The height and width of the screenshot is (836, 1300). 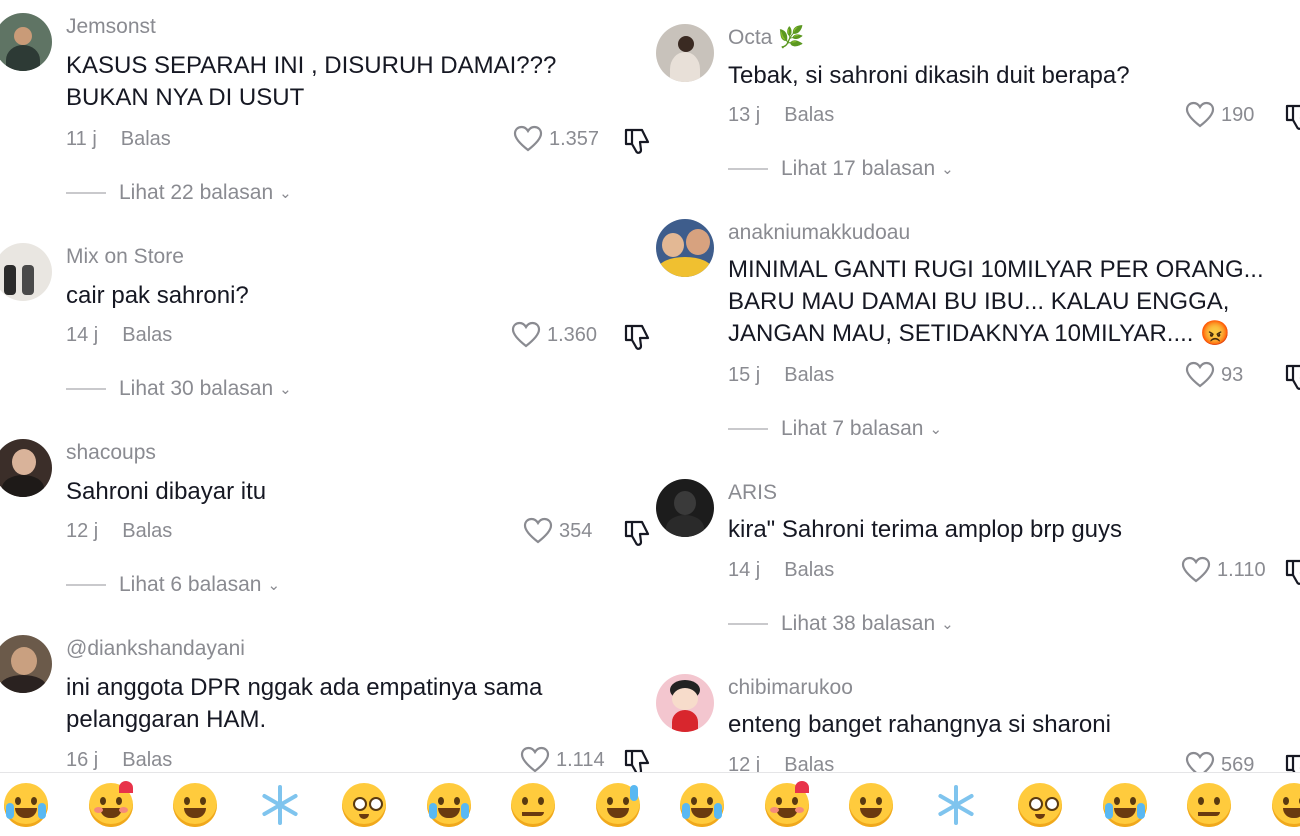 What do you see at coordinates (557, 531) in the screenshot?
I see `like-button: 354` at bounding box center [557, 531].